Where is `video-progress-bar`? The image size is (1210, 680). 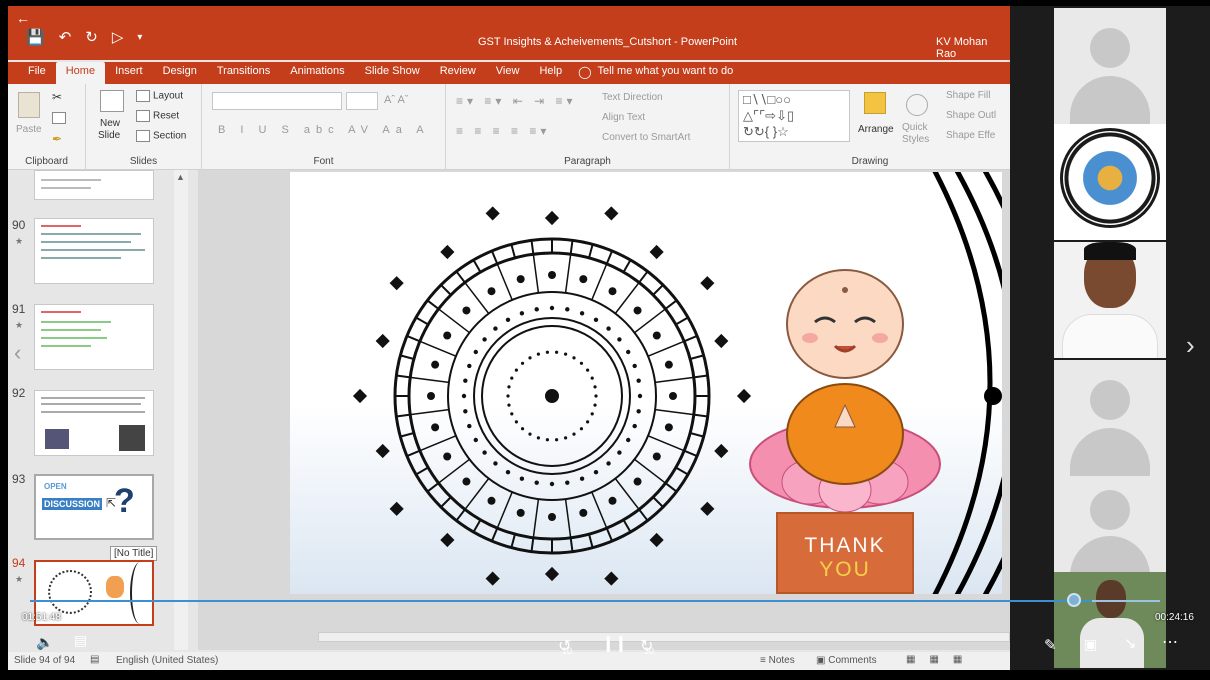
video-progress-bar is located at coordinates (595, 601).